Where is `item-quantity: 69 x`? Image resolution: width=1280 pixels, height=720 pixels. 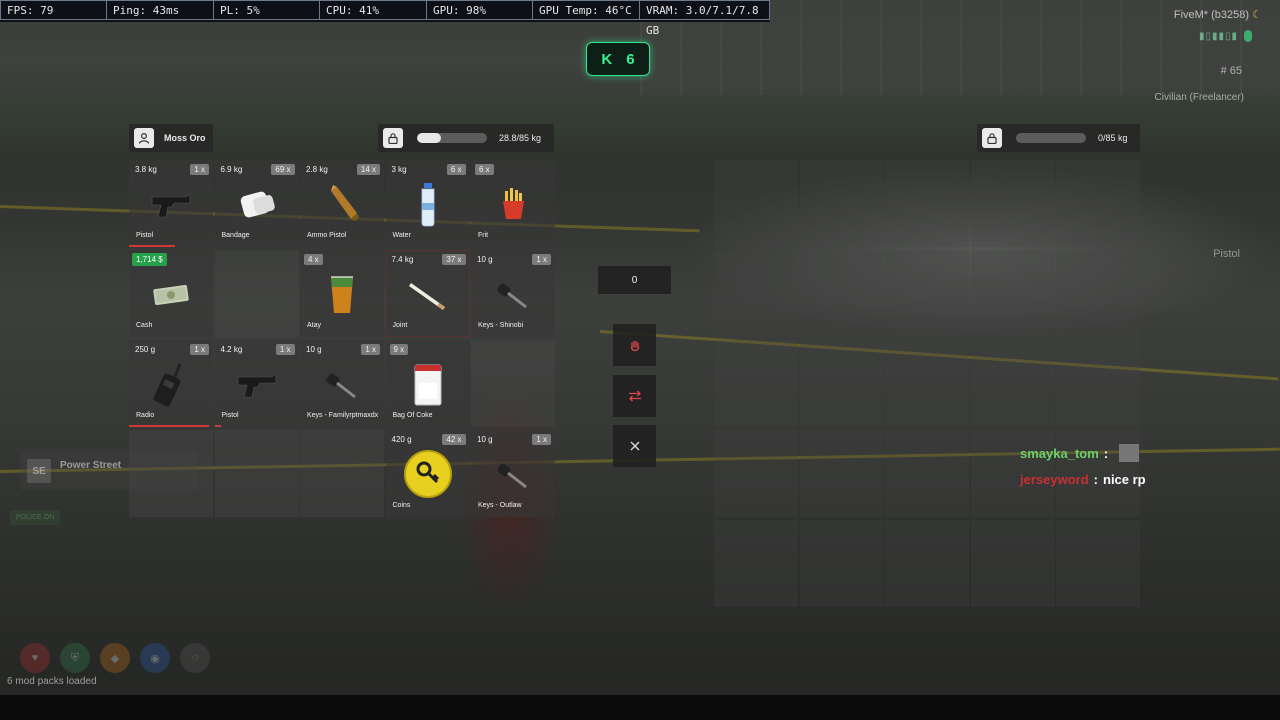
item-quantity: 69 x is located at coordinates (283, 169).